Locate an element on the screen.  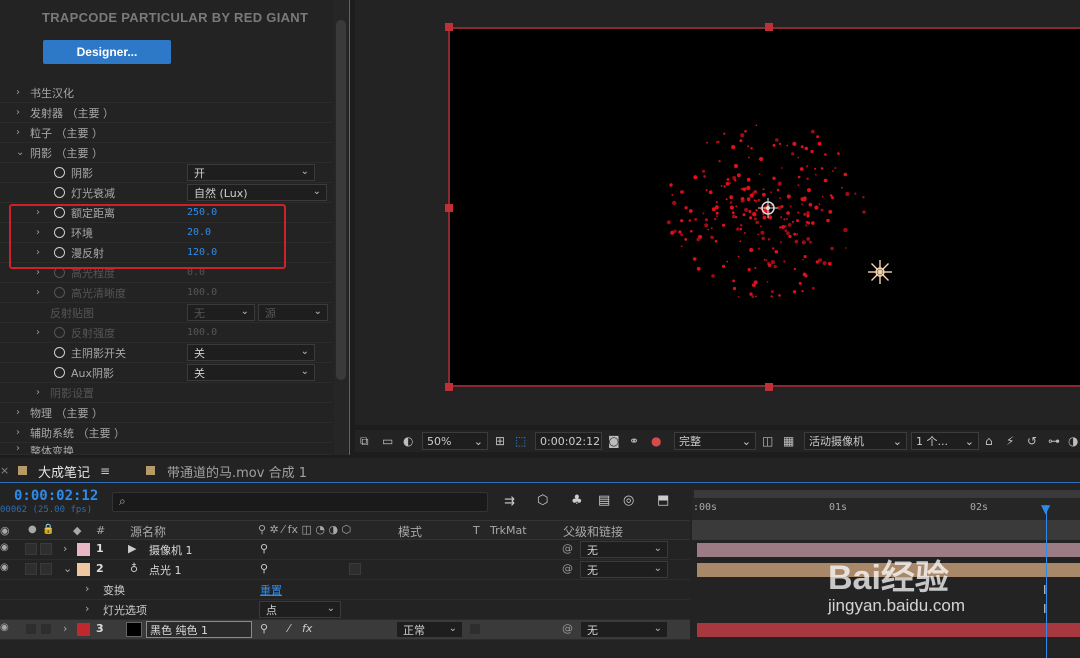
property-row-light-options: › 灯光选项 点 ⌄ is located at coordinates (345, 610).